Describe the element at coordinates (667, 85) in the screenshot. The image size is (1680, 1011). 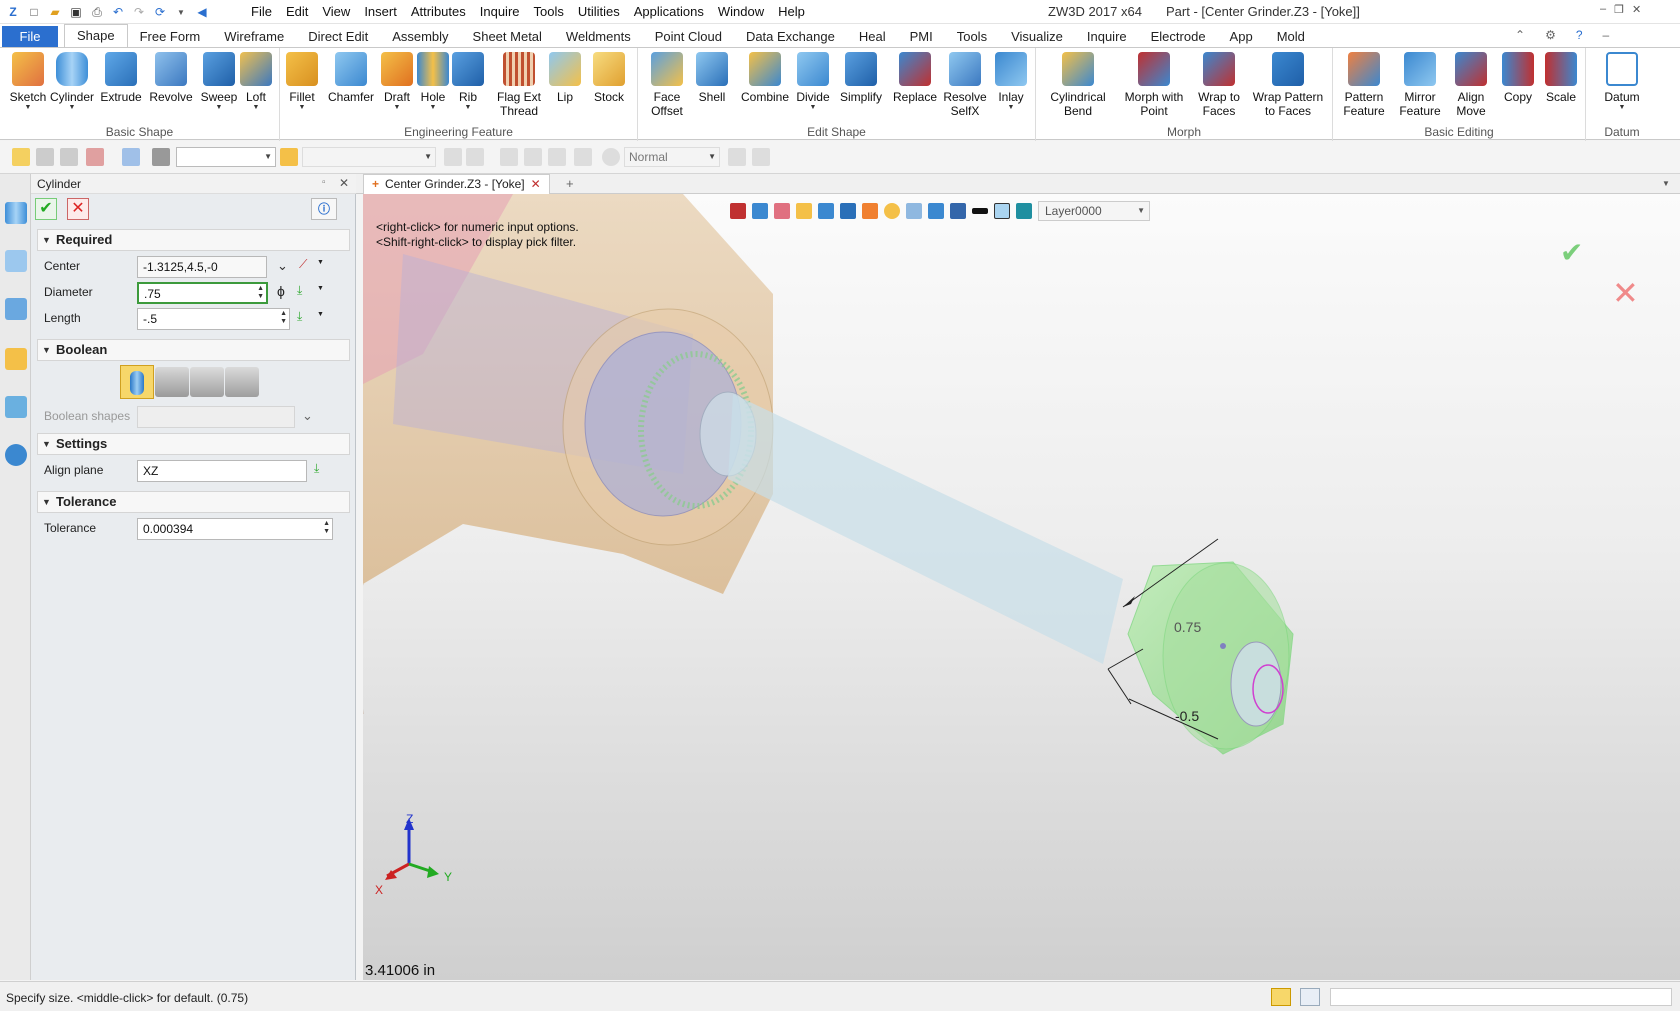
I see `face-offset-button: Face Offset` at that location.